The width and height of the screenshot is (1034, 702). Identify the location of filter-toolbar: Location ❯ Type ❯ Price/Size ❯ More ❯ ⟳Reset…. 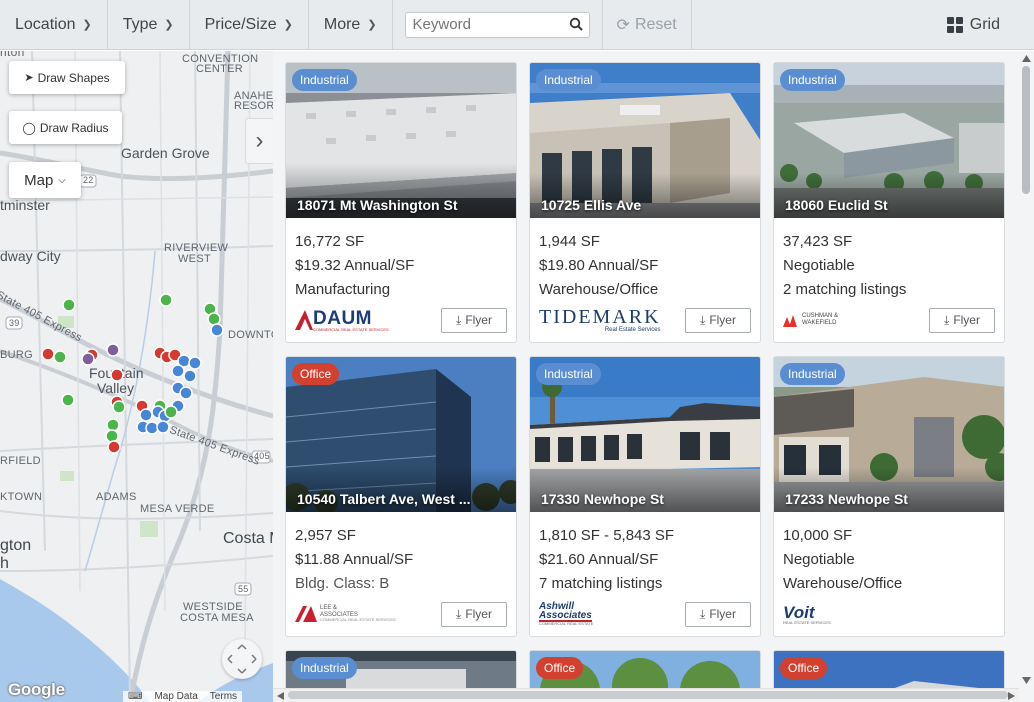
(517, 25).